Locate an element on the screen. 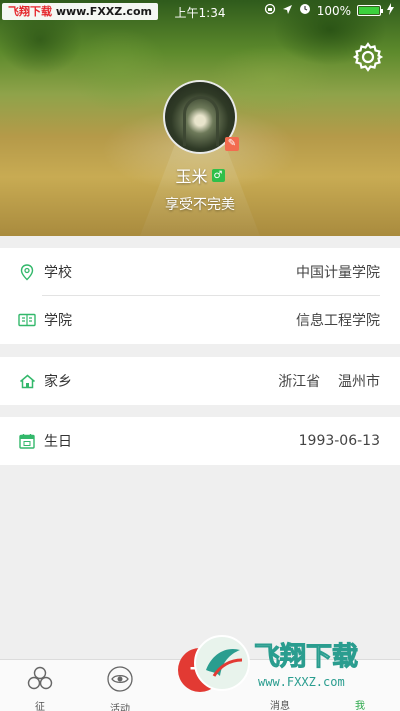 This screenshot has width=400, height=711. battery-icon is located at coordinates (370, 10).